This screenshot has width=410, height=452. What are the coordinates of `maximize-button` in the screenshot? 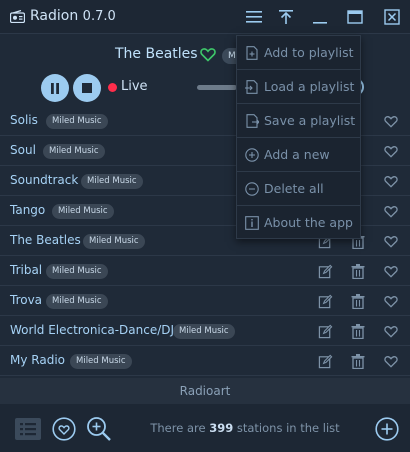 It's located at (355, 17).